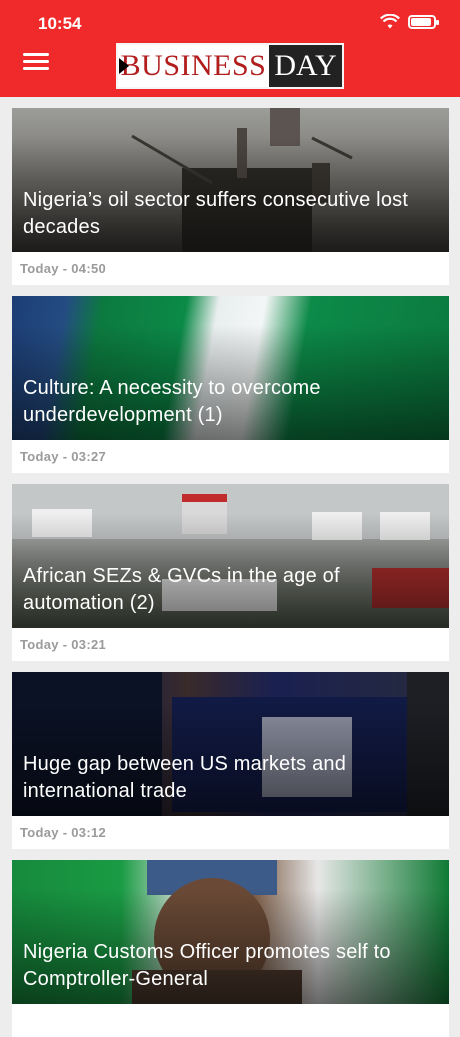 This screenshot has width=460, height=1037. Describe the element at coordinates (63, 268) in the screenshot. I see `article-time: Today - 04:50` at that location.